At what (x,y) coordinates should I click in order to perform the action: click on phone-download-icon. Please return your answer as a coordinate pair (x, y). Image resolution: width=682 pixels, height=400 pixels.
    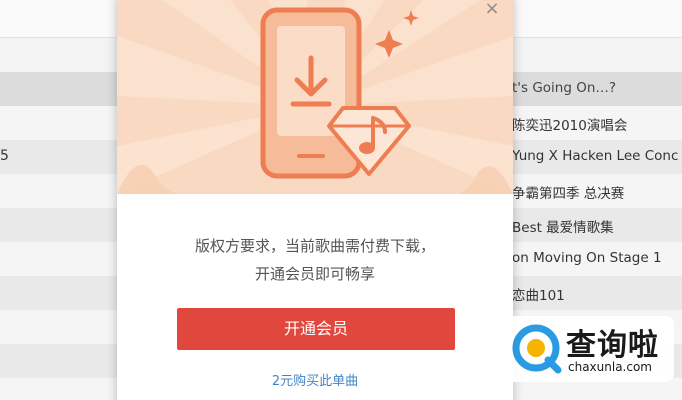
    Looking at the image, I should click on (311, 93).